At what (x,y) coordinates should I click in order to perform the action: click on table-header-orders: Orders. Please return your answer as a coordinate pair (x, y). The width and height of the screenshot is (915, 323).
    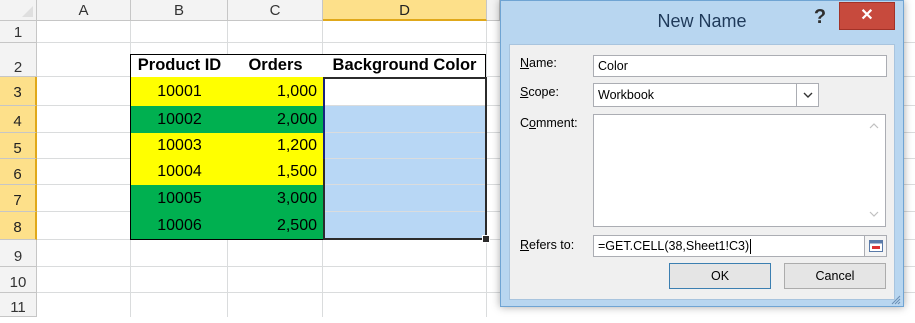
    Looking at the image, I should click on (275, 65).